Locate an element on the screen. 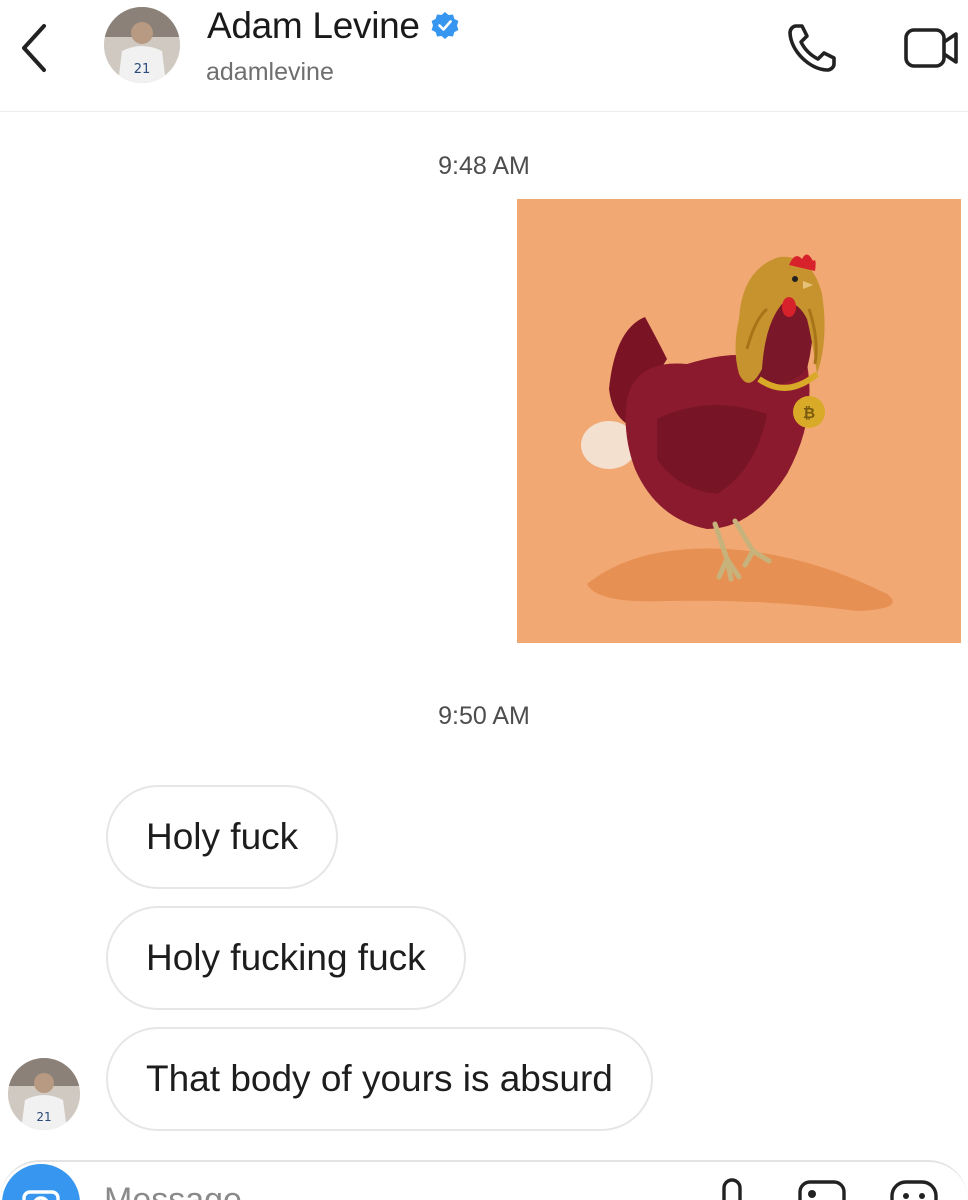  microphone-icon is located at coordinates (732, 1187).